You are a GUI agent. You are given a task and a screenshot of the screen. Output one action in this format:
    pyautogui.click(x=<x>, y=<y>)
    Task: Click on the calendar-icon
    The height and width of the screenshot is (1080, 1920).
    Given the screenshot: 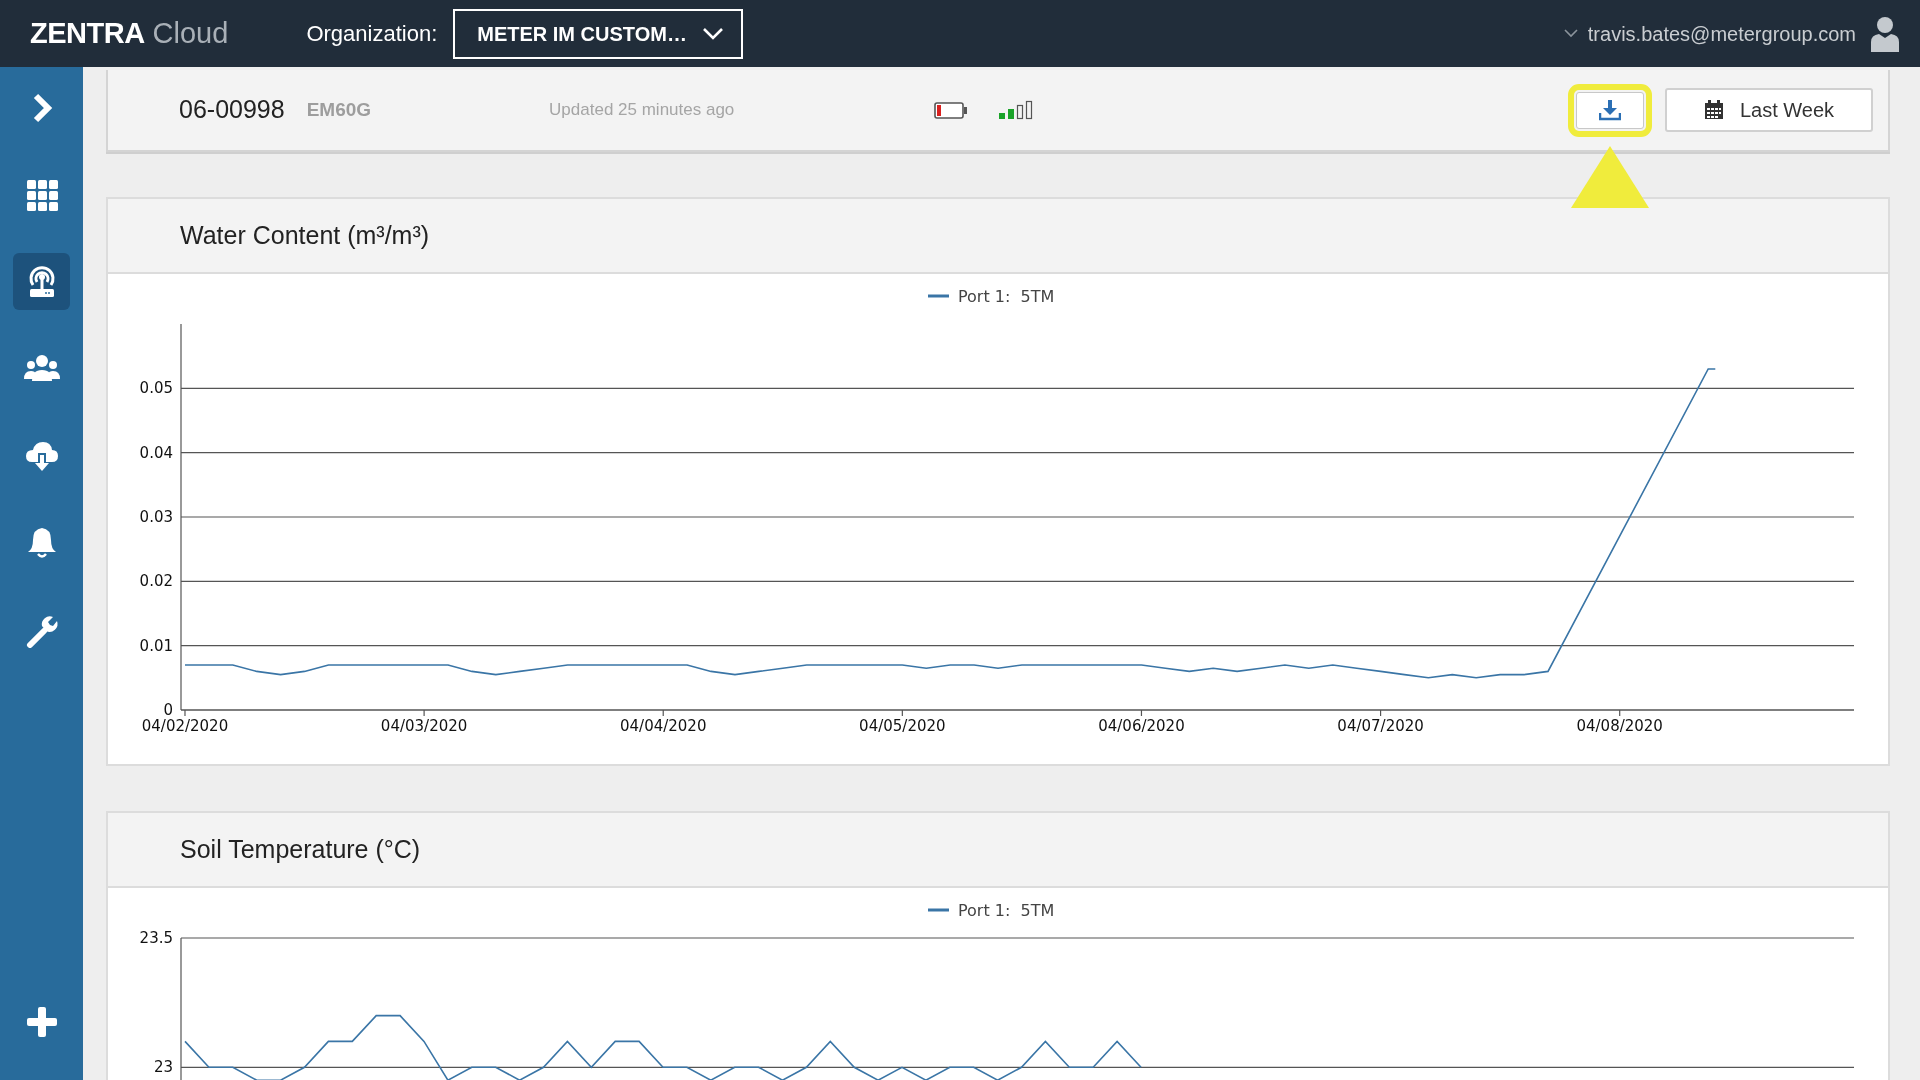 What is the action you would take?
    pyautogui.click(x=1713, y=110)
    